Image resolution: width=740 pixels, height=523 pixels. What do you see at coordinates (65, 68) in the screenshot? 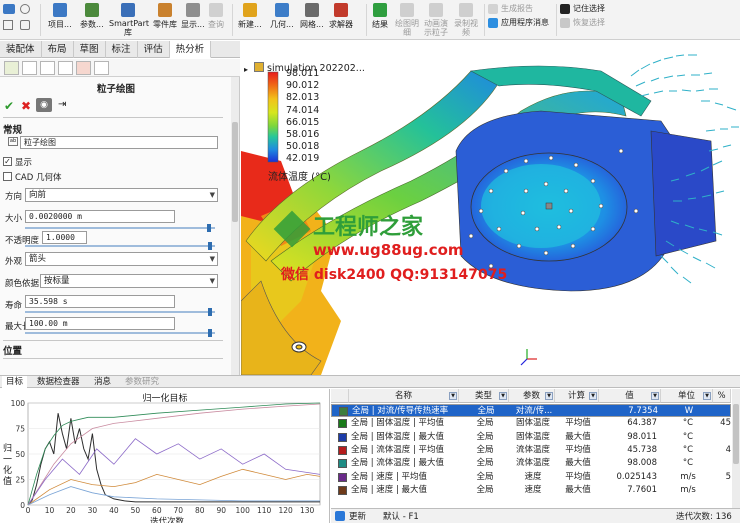
I see `target-icon` at bounding box center [65, 68].